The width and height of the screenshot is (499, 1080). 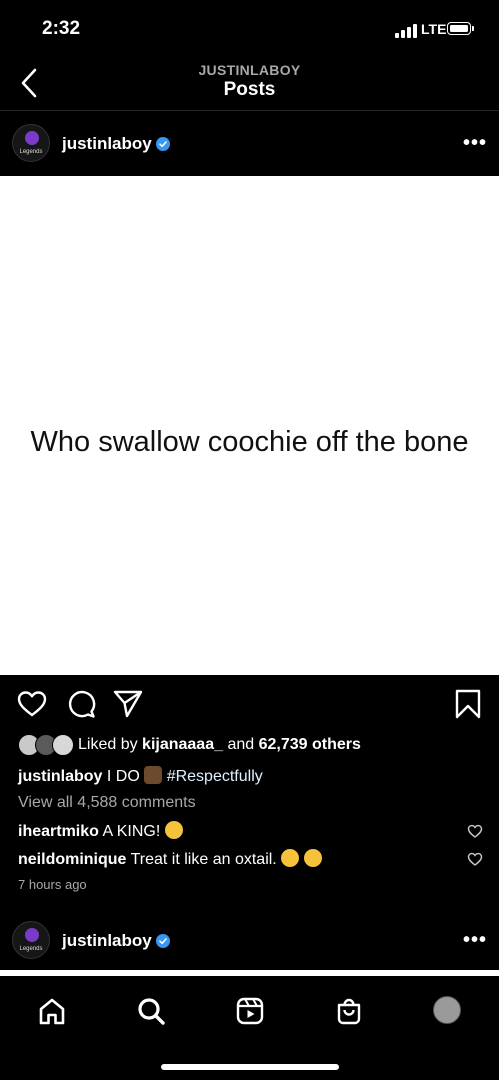 I want to click on comment-text: A KING!, so click(x=131, y=831).